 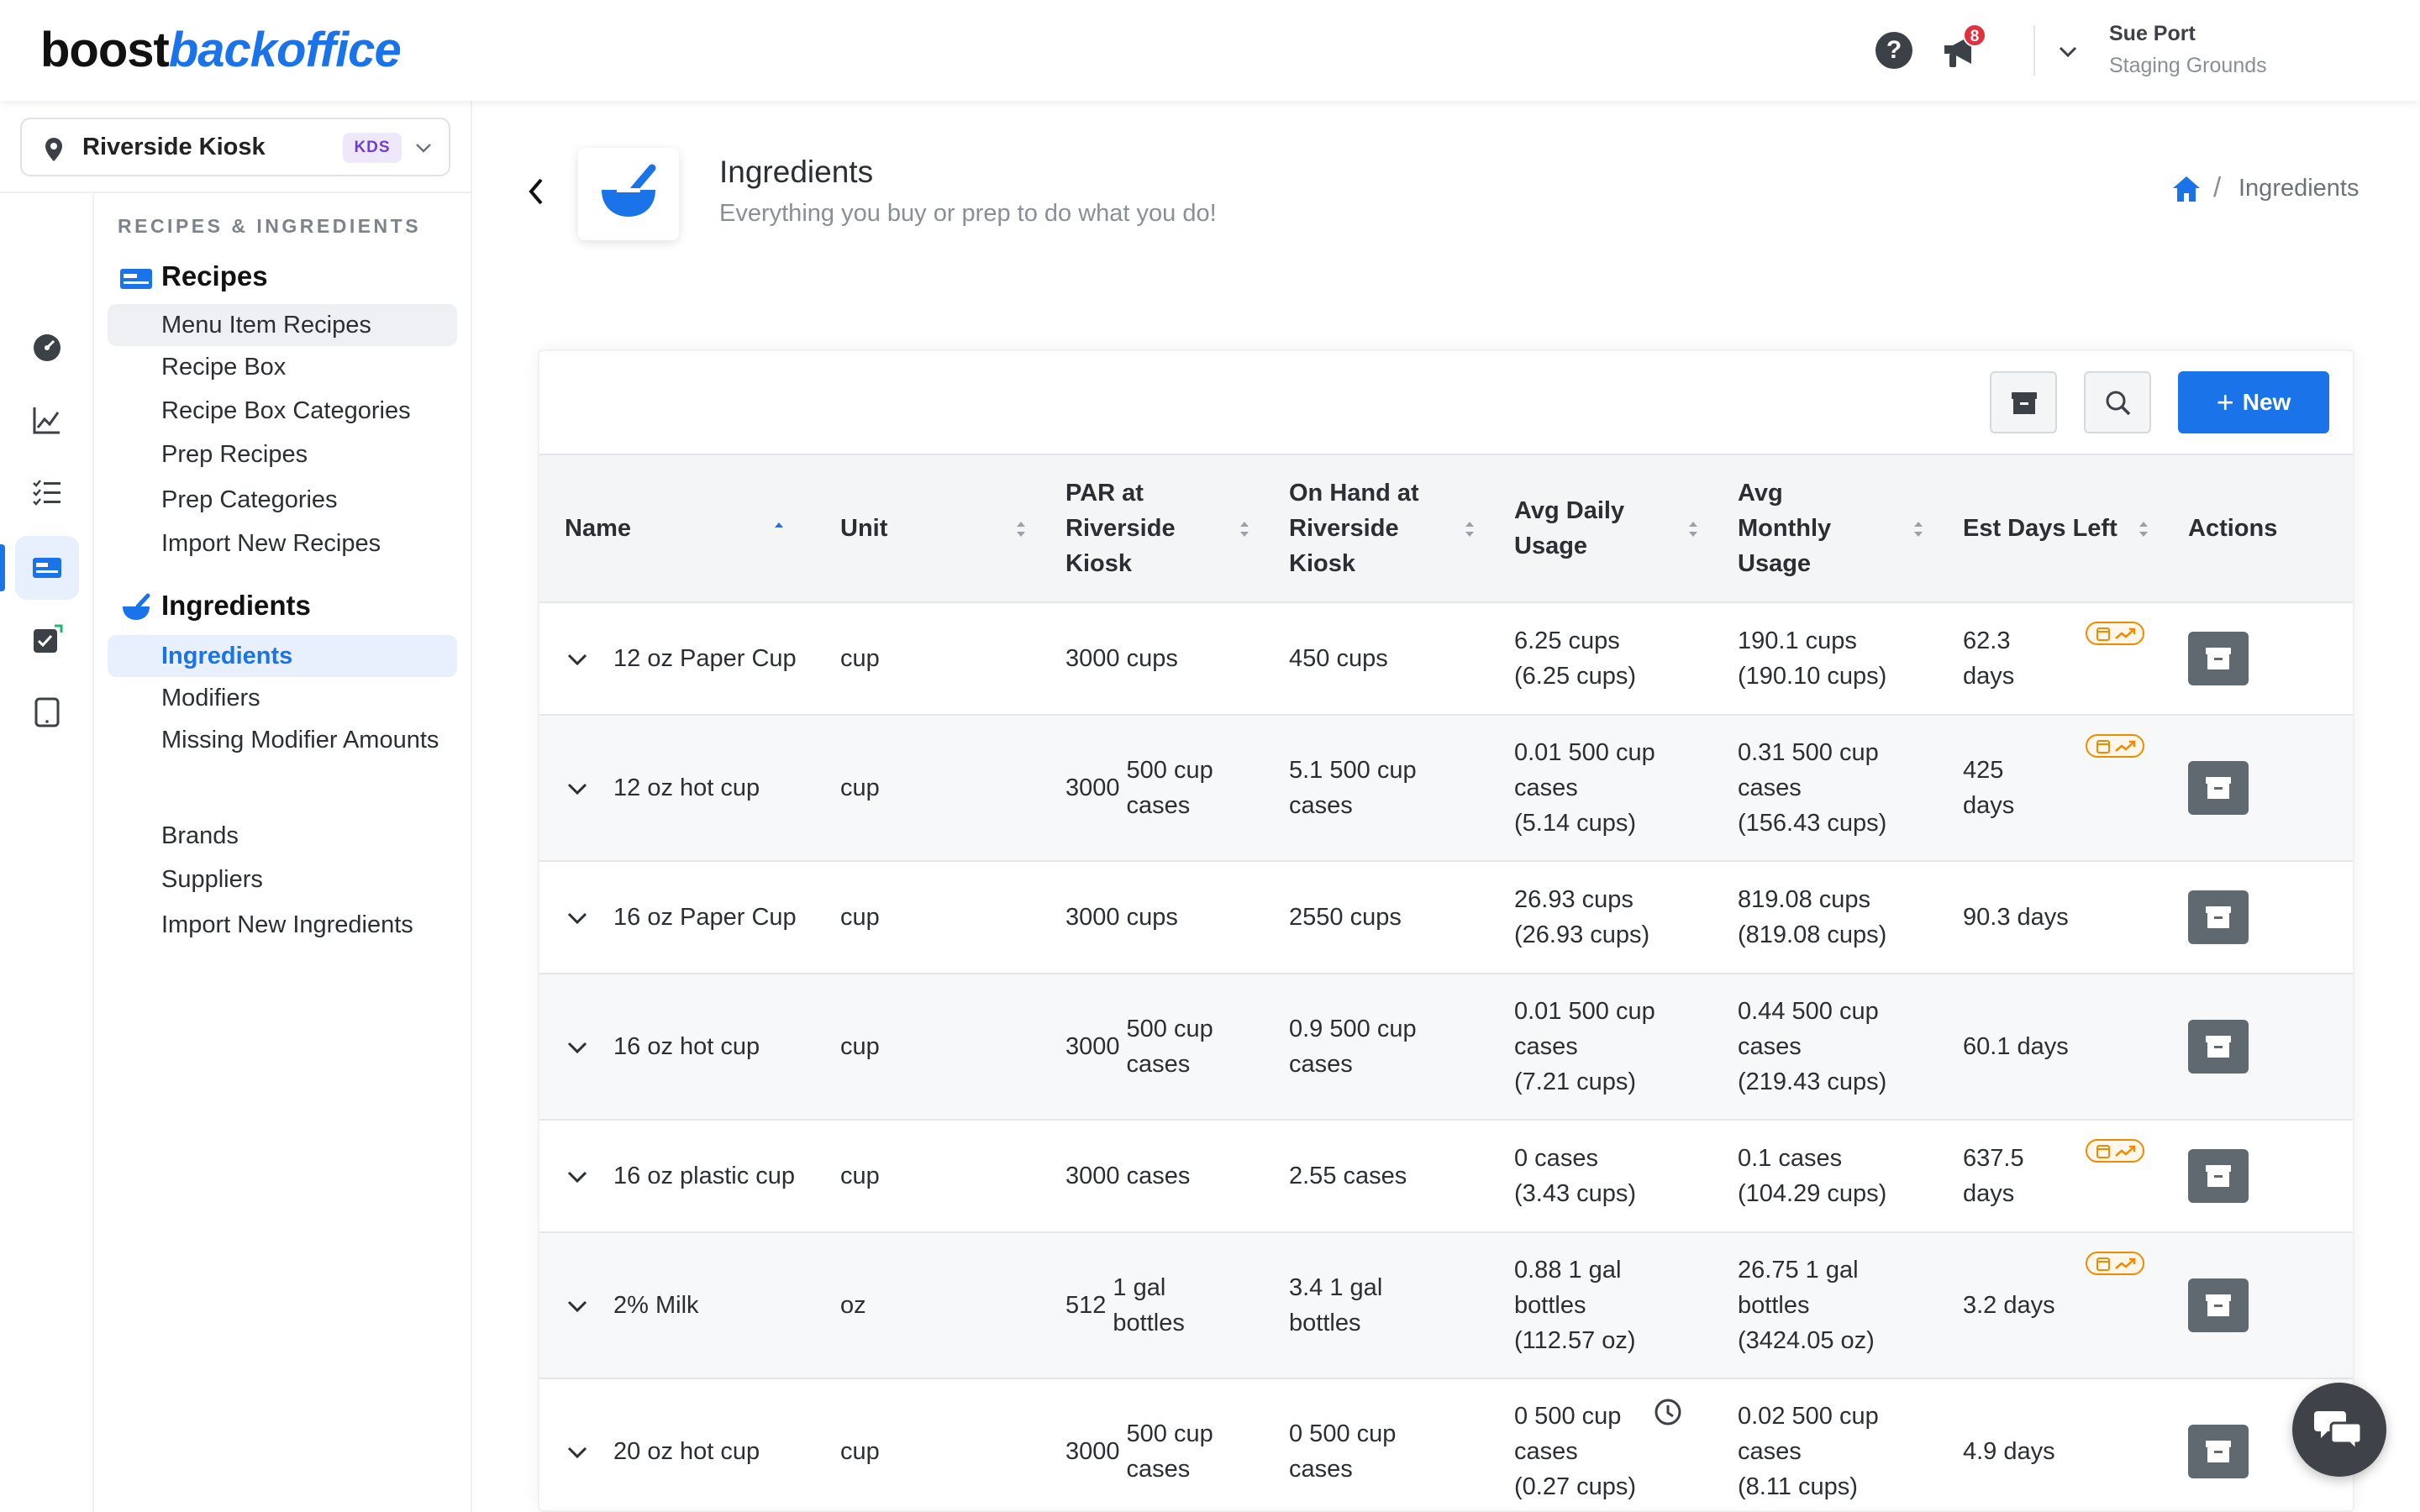 What do you see at coordinates (1600, 528) in the screenshot?
I see `column-header-avg-daily: Avg Daily Usage` at bounding box center [1600, 528].